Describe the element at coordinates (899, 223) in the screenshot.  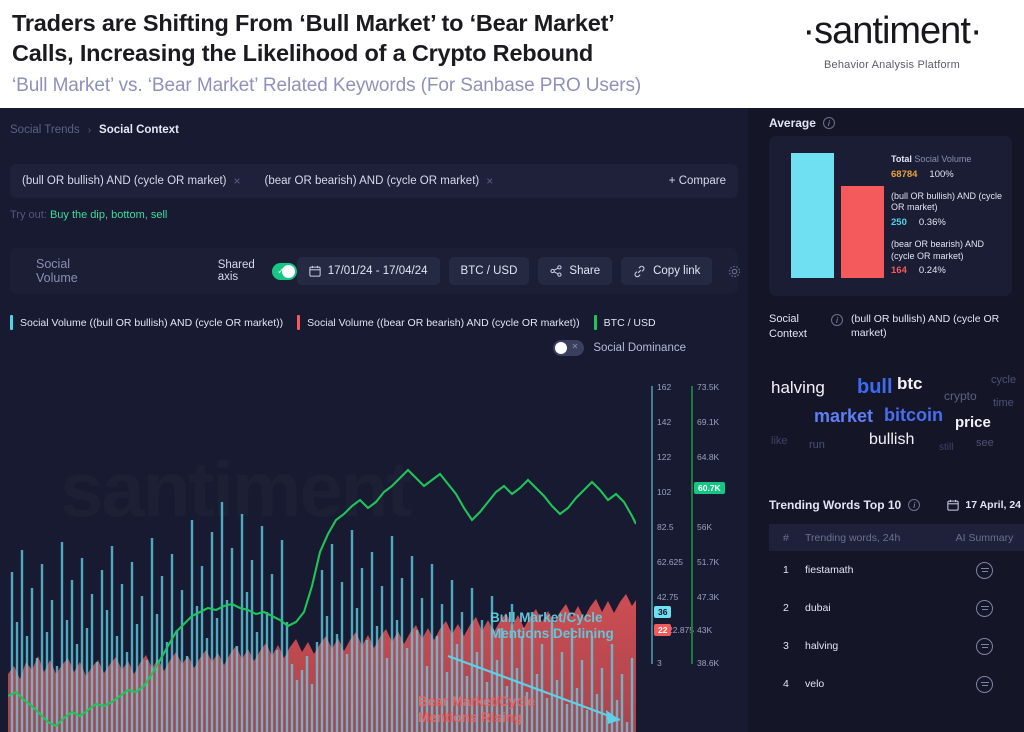
I see `average-bull-value: 250` at that location.